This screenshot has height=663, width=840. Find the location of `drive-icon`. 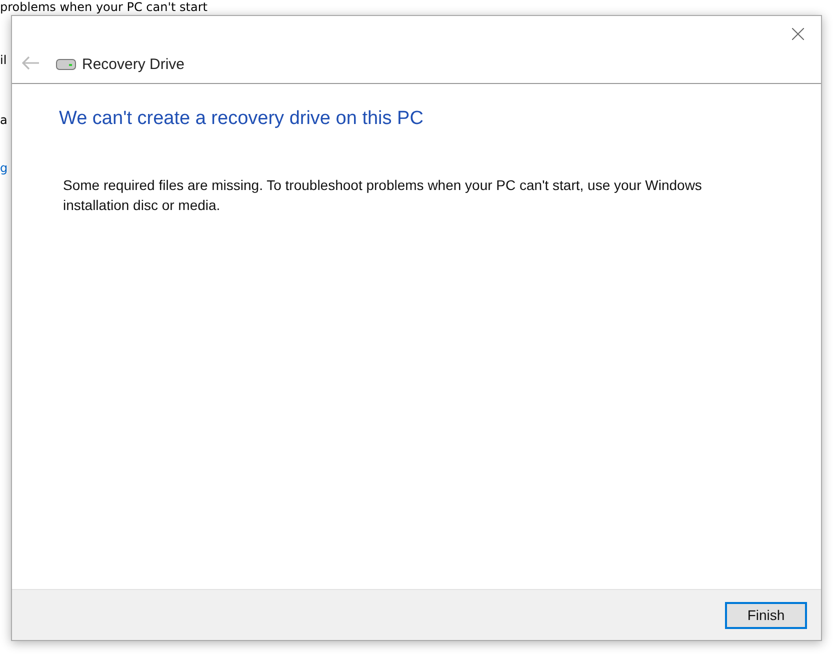

drive-icon is located at coordinates (66, 64).